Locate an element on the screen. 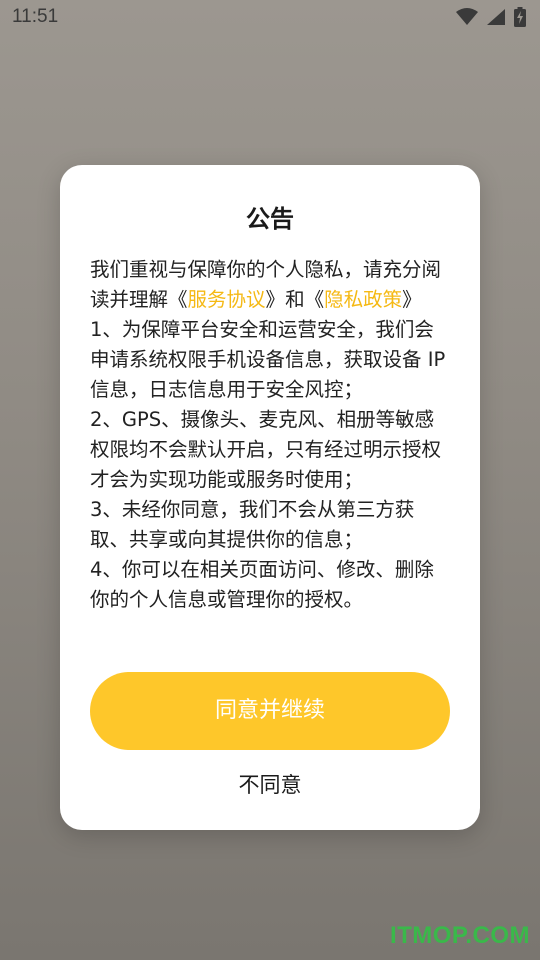 This screenshot has width=540, height=960. status-bar: 11:51 is located at coordinates (270, 18).